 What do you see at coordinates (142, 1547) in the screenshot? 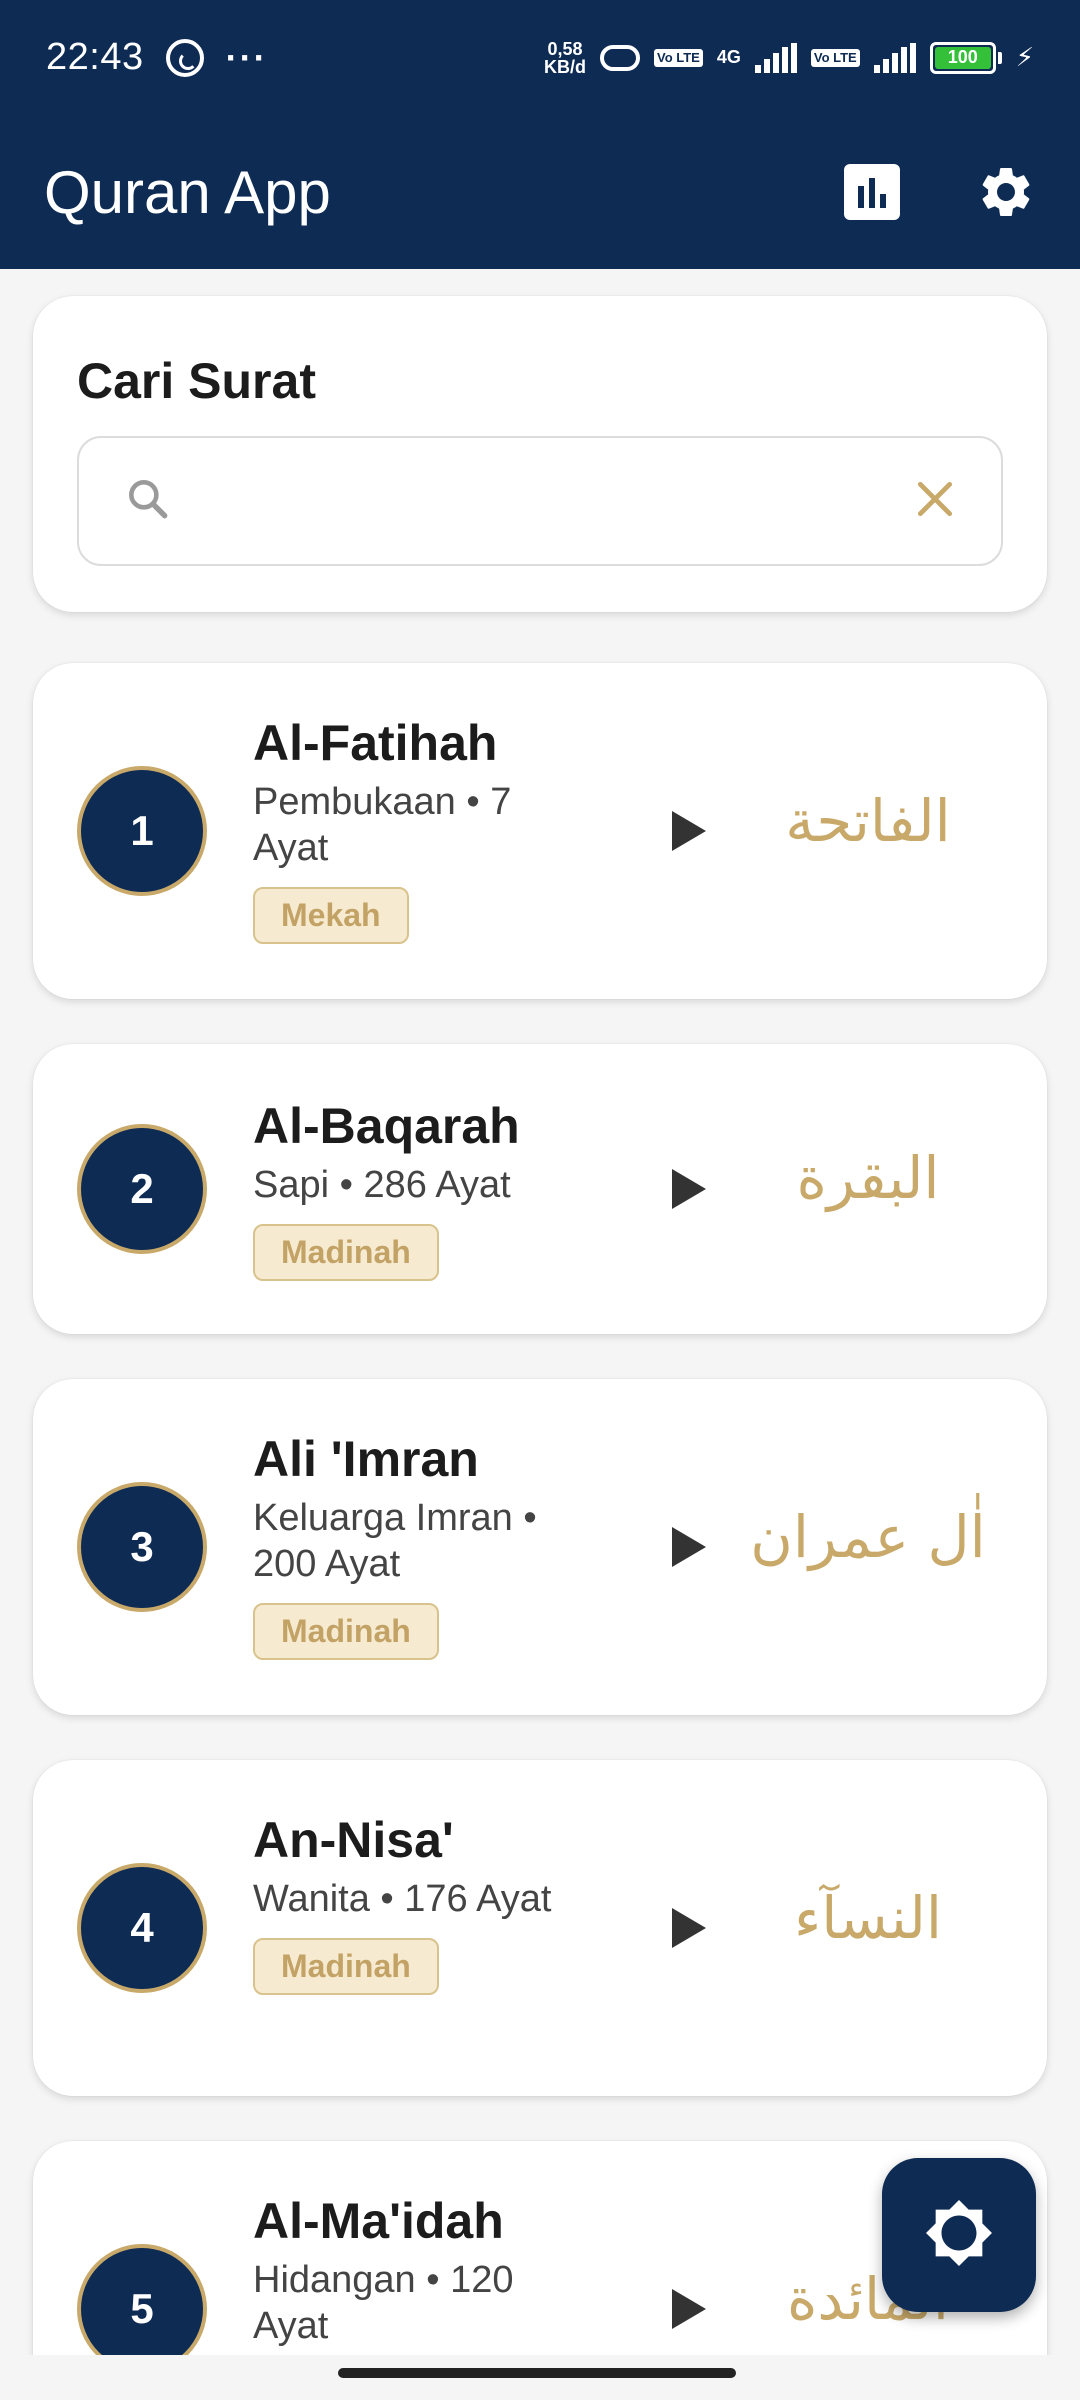
I see `surah-number: 3` at bounding box center [142, 1547].